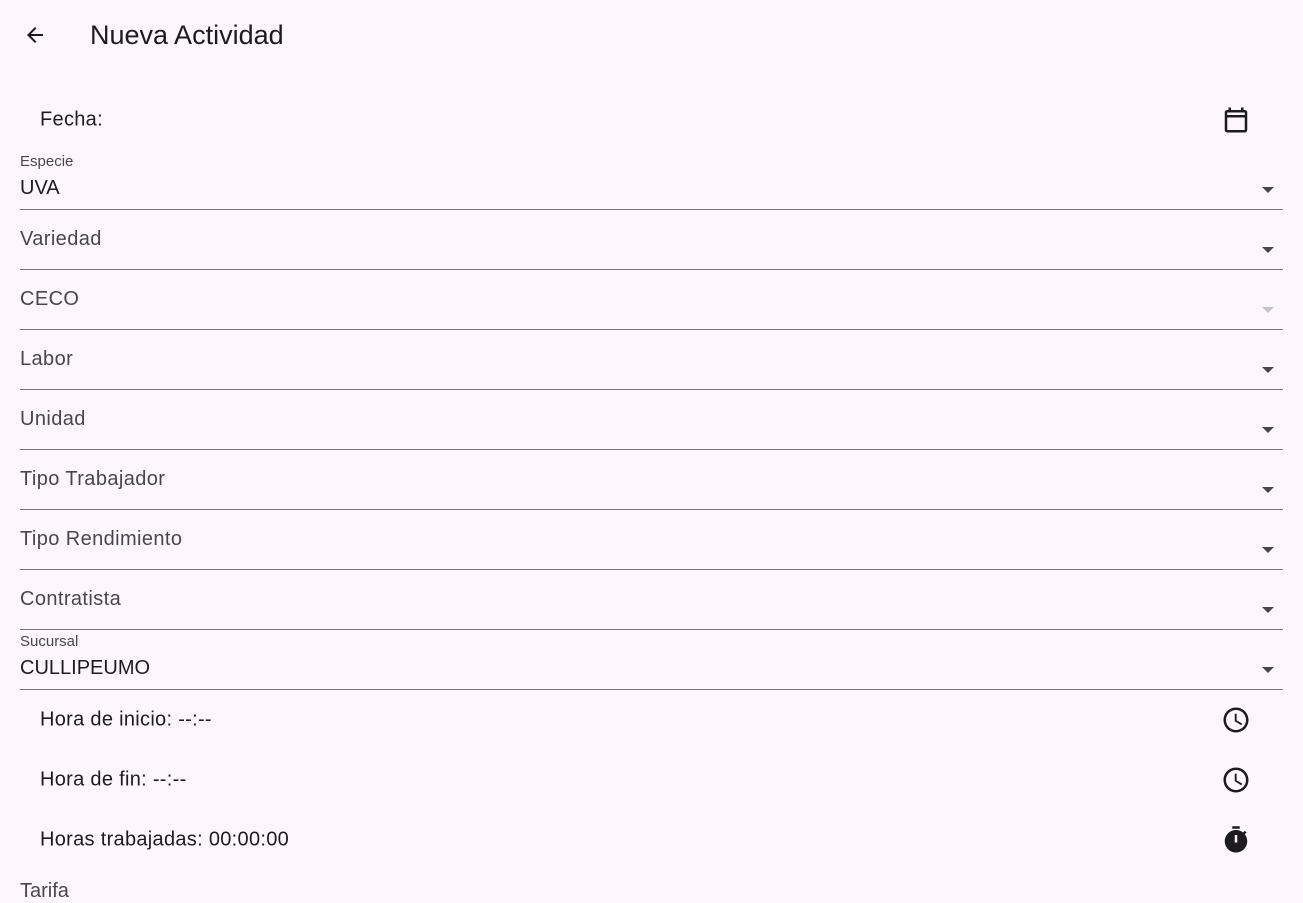  What do you see at coordinates (71, 599) in the screenshot?
I see `contratista-label: Contratista` at bounding box center [71, 599].